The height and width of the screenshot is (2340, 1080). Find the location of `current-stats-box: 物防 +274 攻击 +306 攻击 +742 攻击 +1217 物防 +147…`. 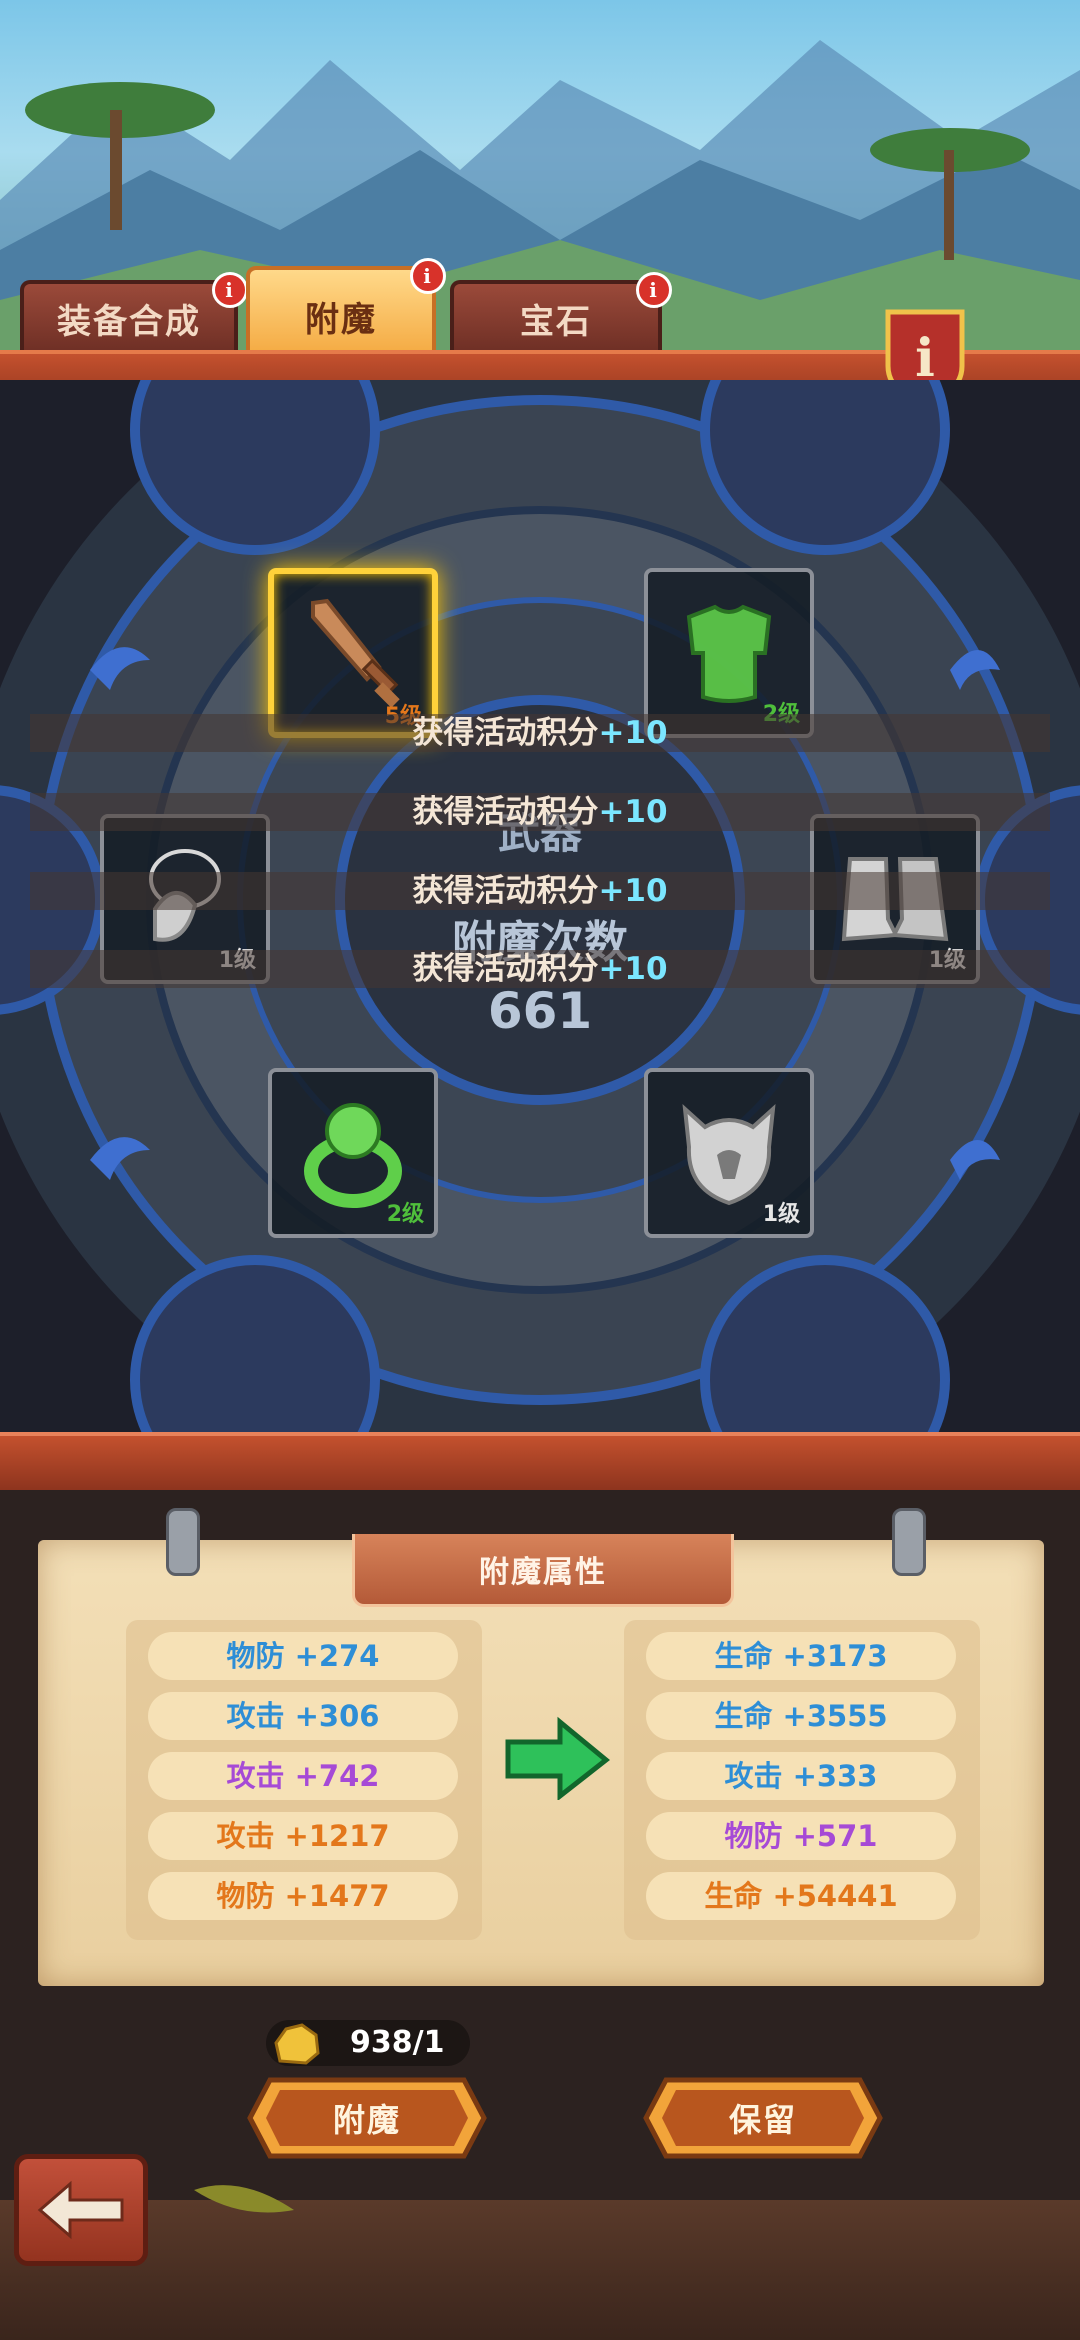

current-stats-box: 物防 +274 攻击 +306 攻击 +742 攻击 +1217 物防 +147… is located at coordinates (304, 1780).